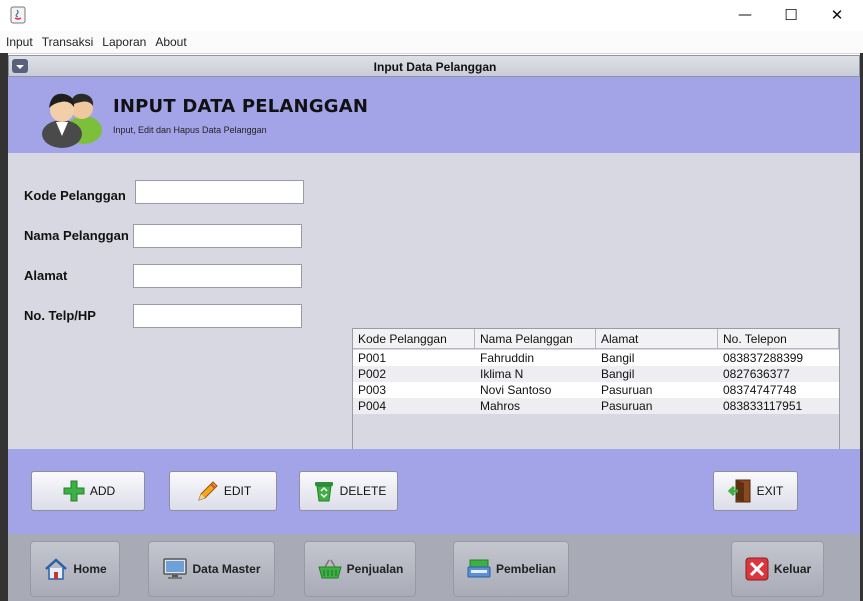 The image size is (863, 601). What do you see at coordinates (217, 236) in the screenshot?
I see `nama-pelanggan-input` at bounding box center [217, 236].